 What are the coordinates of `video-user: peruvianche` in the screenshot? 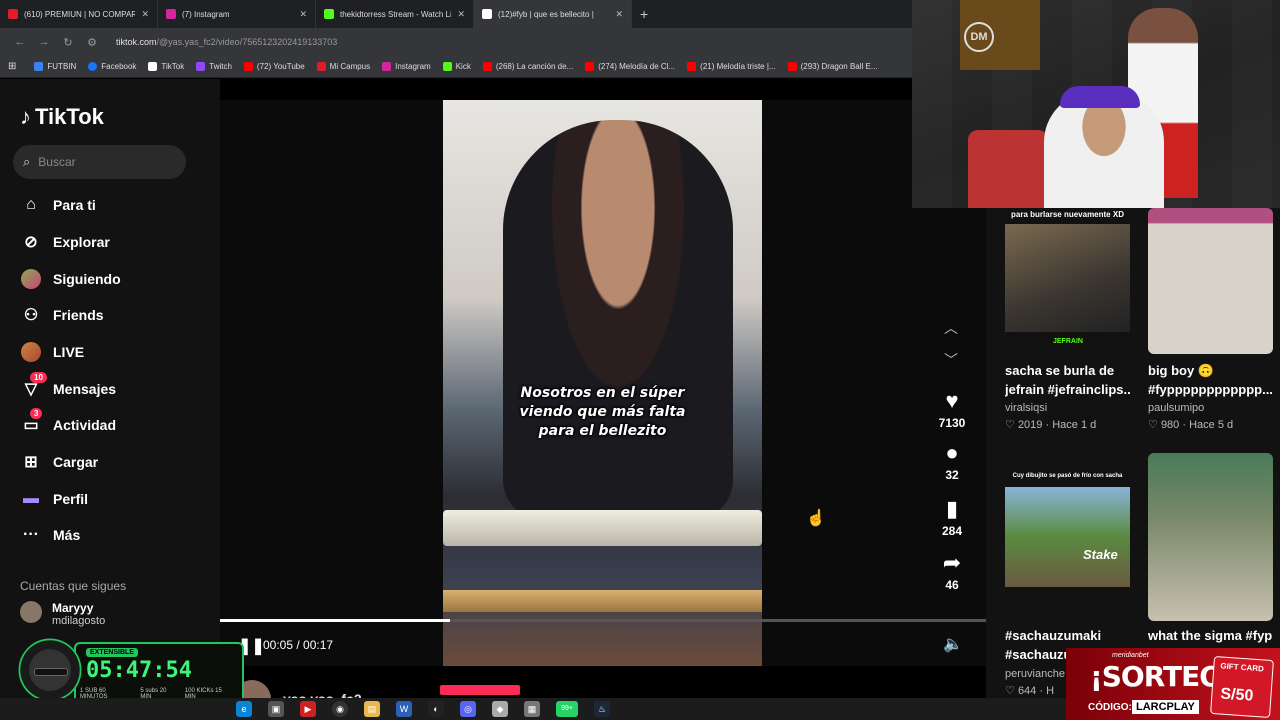 It's located at (1035, 674).